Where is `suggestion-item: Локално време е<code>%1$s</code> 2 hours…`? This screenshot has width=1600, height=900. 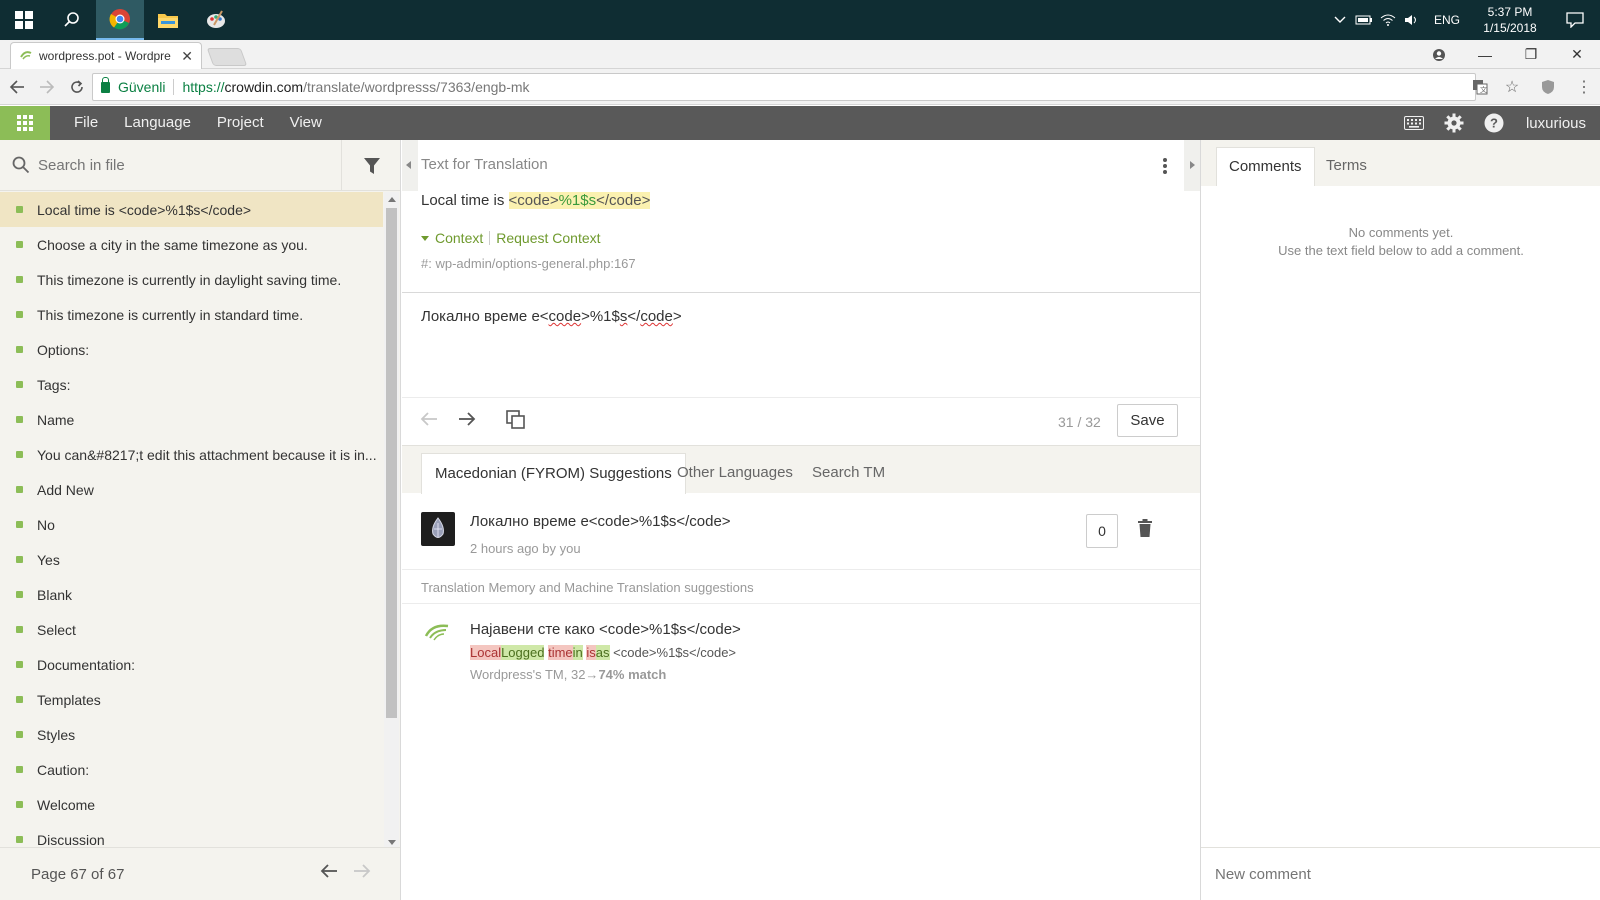
suggestion-item: Локално време е<code>%1$s</code> 2 hours… is located at coordinates (801, 531).